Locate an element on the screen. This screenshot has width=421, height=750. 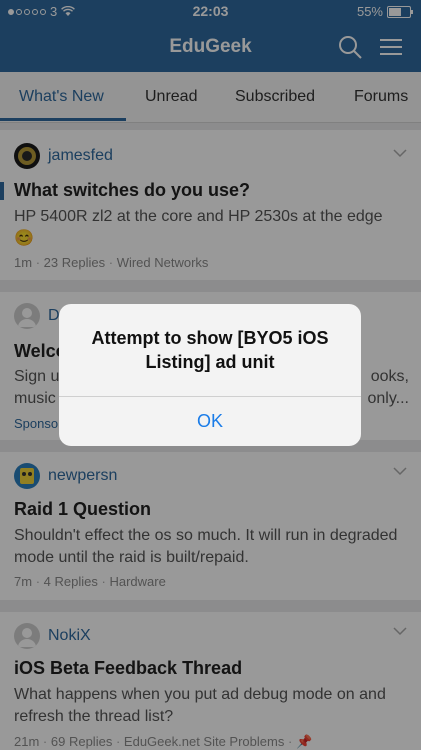
ok-button: OK is located at coordinates (210, 421).